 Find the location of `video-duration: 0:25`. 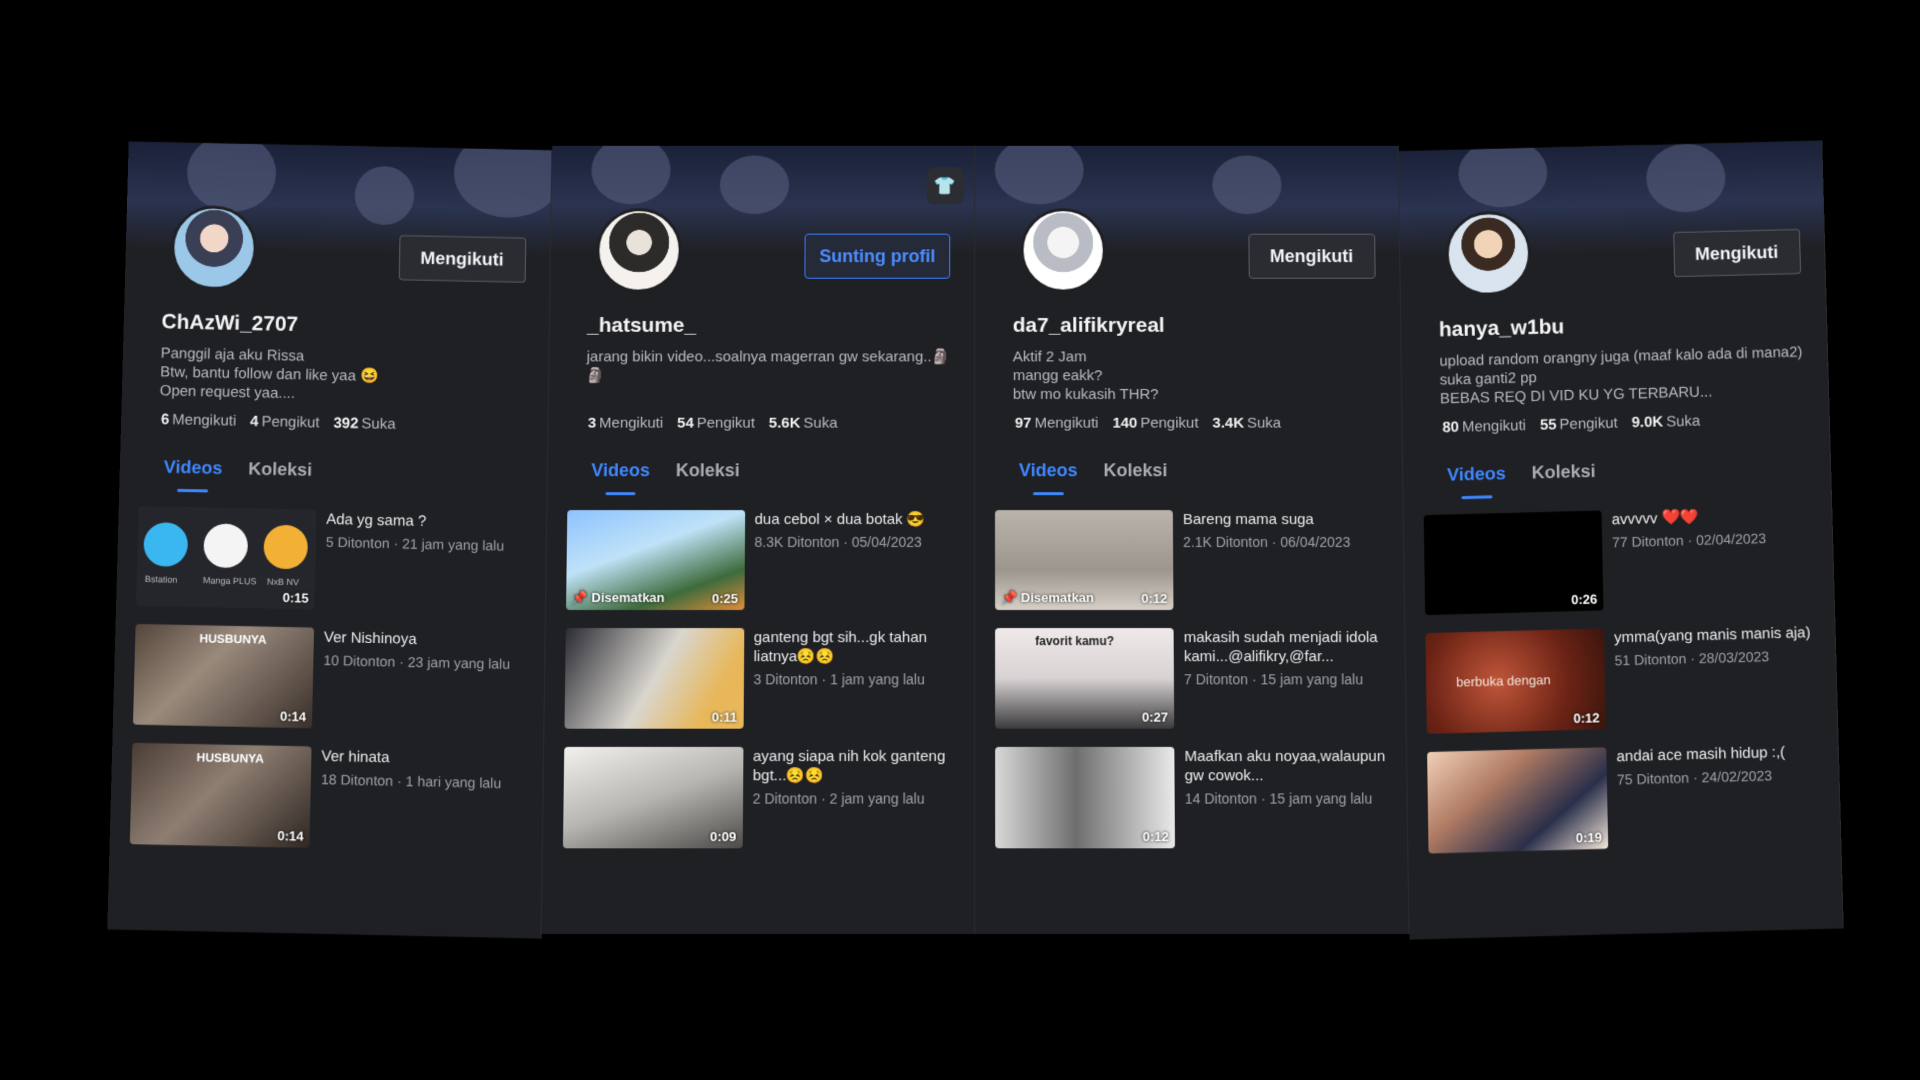

video-duration: 0:25 is located at coordinates (725, 598).